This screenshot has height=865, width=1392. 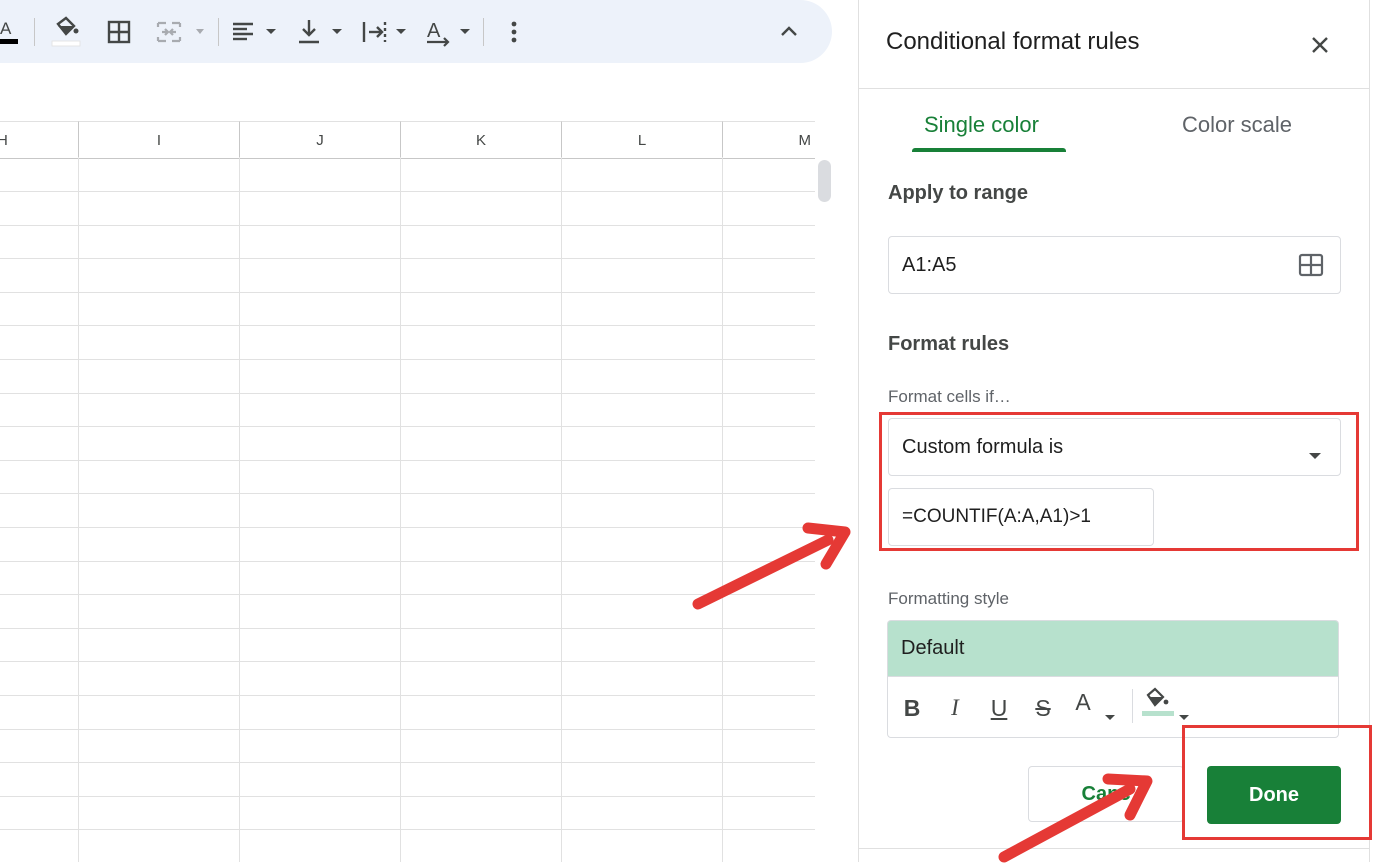 I want to click on active-tab-indicator, so click(x=989, y=150).